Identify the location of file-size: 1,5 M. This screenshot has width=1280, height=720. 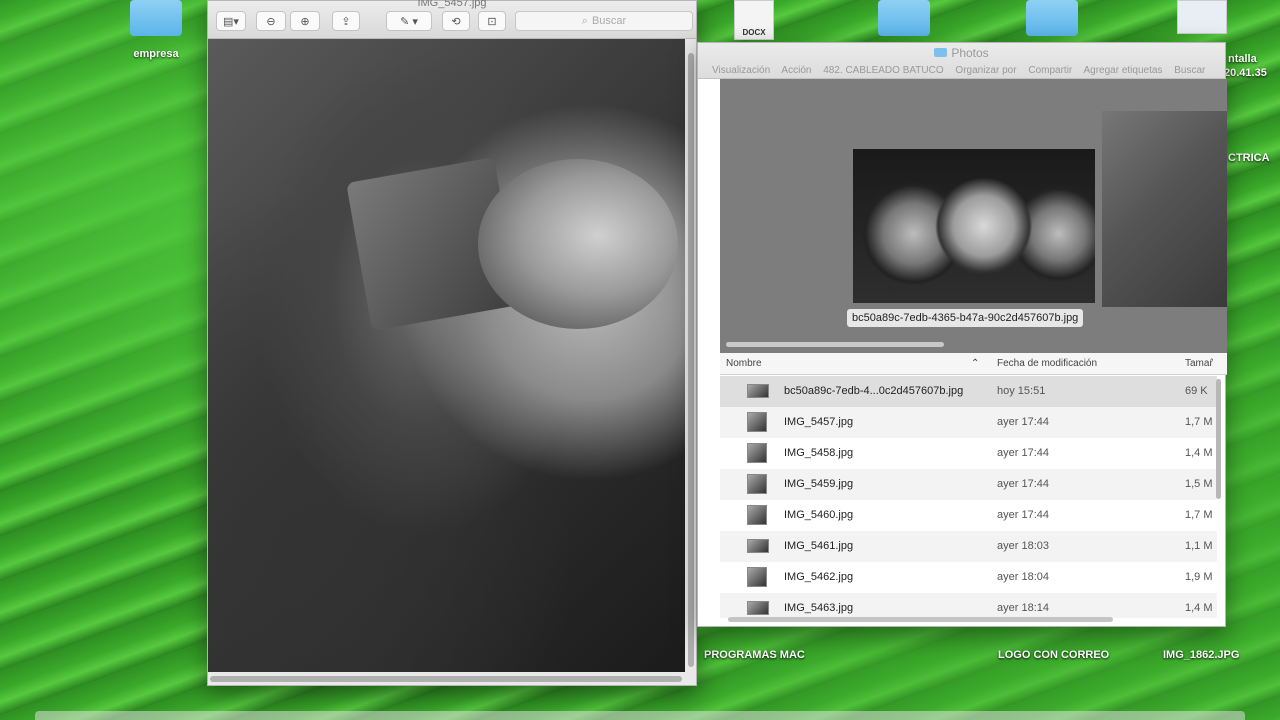
(1199, 484).